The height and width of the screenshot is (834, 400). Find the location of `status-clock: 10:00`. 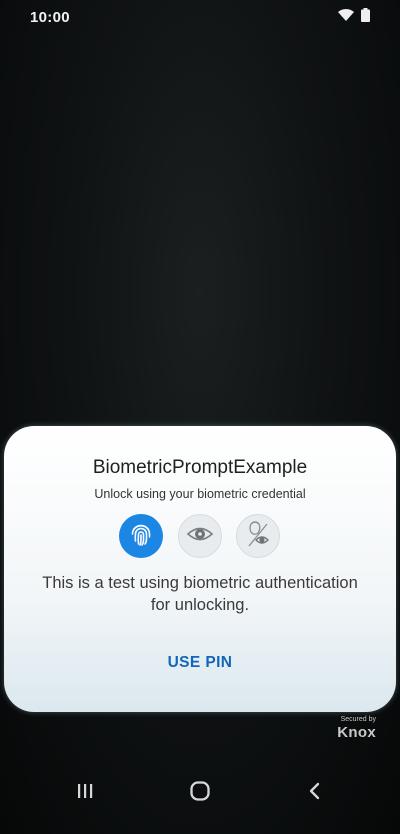

status-clock: 10:00 is located at coordinates (50, 17).